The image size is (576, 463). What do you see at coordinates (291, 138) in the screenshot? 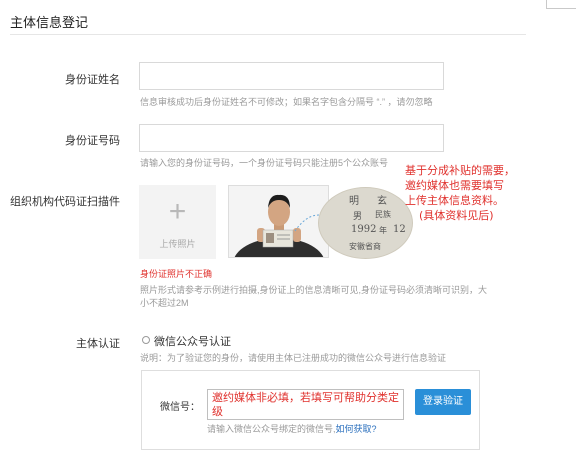
I see `id-number-input` at bounding box center [291, 138].